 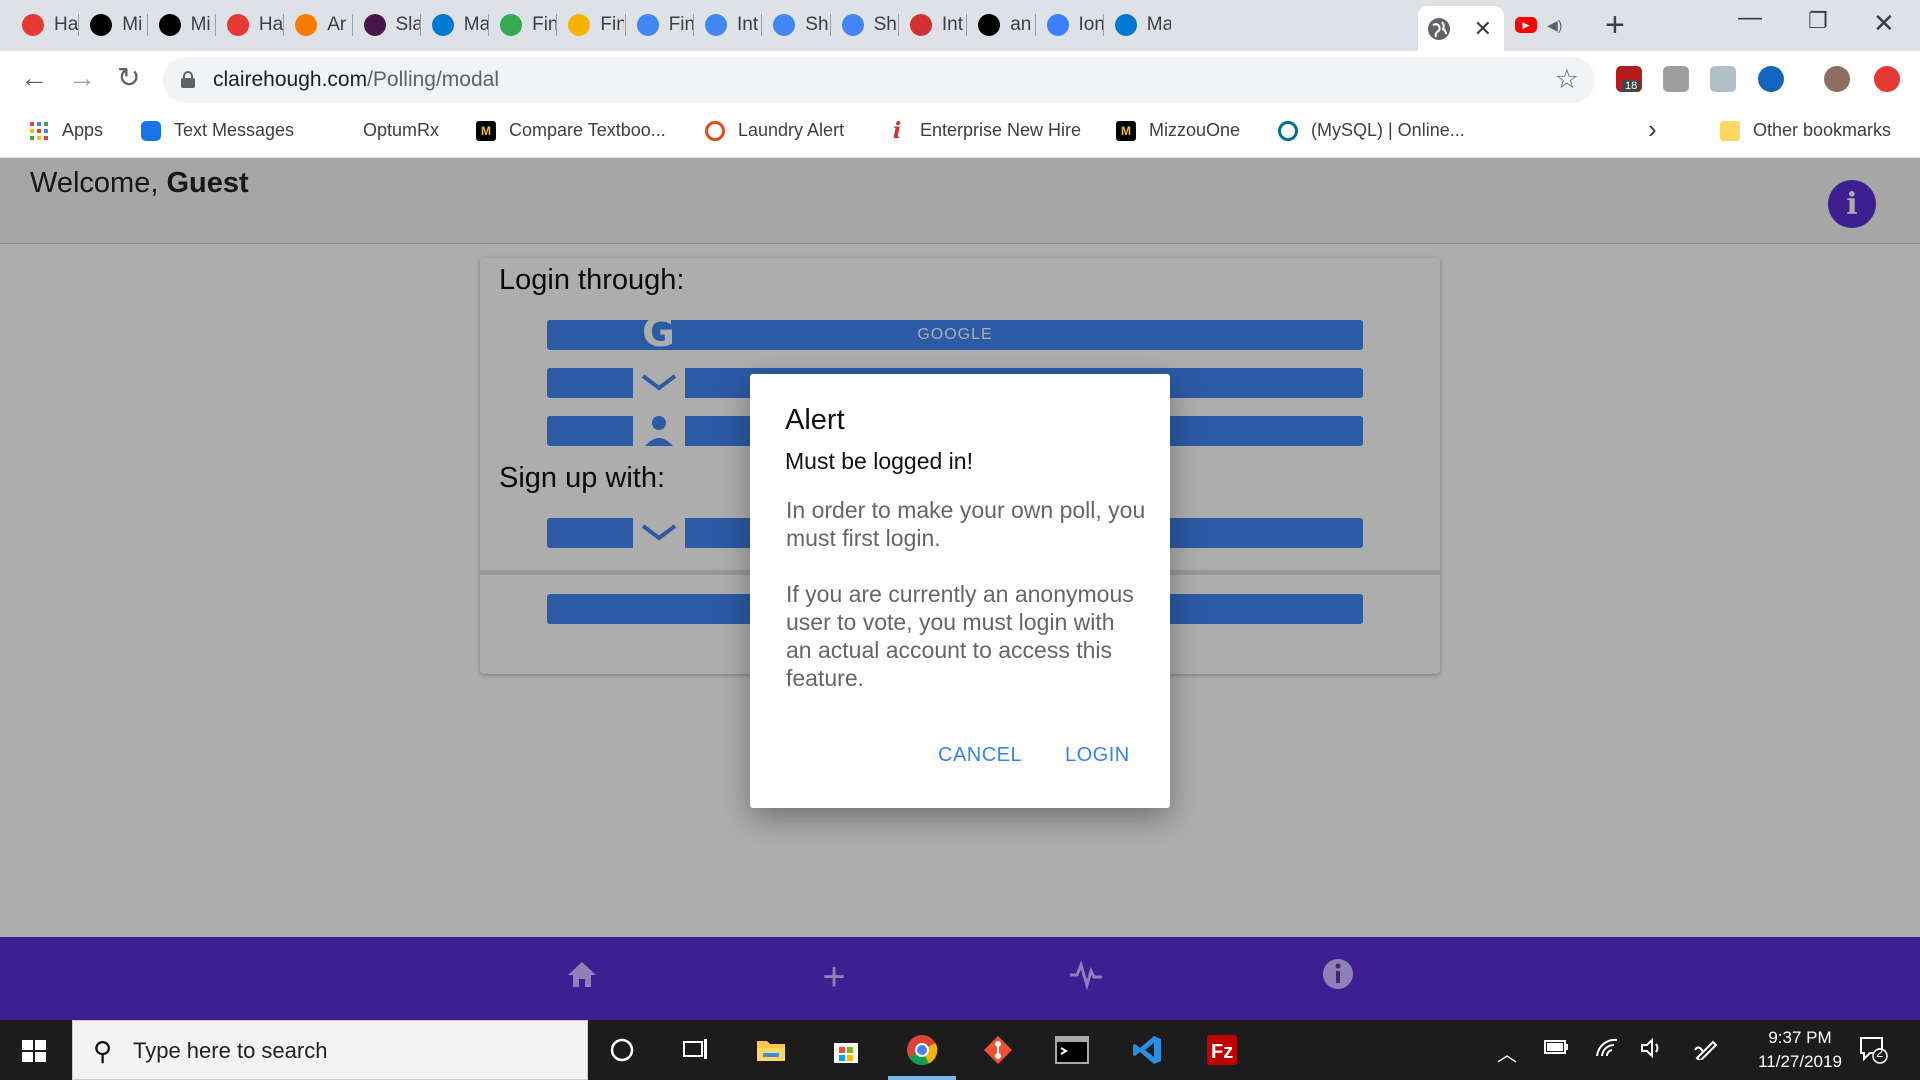 What do you see at coordinates (1545, 25) in the screenshot?
I see `browser-tab-youtube: ▶ ◀)` at bounding box center [1545, 25].